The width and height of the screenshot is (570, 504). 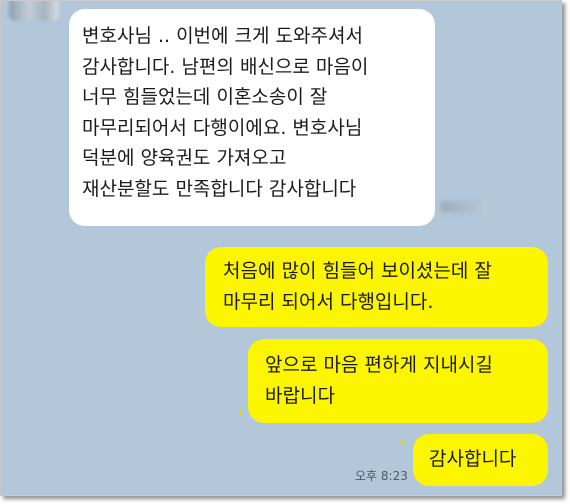 What do you see at coordinates (381, 476) in the screenshot?
I see `message-timestamp: 오후 8:23` at bounding box center [381, 476].